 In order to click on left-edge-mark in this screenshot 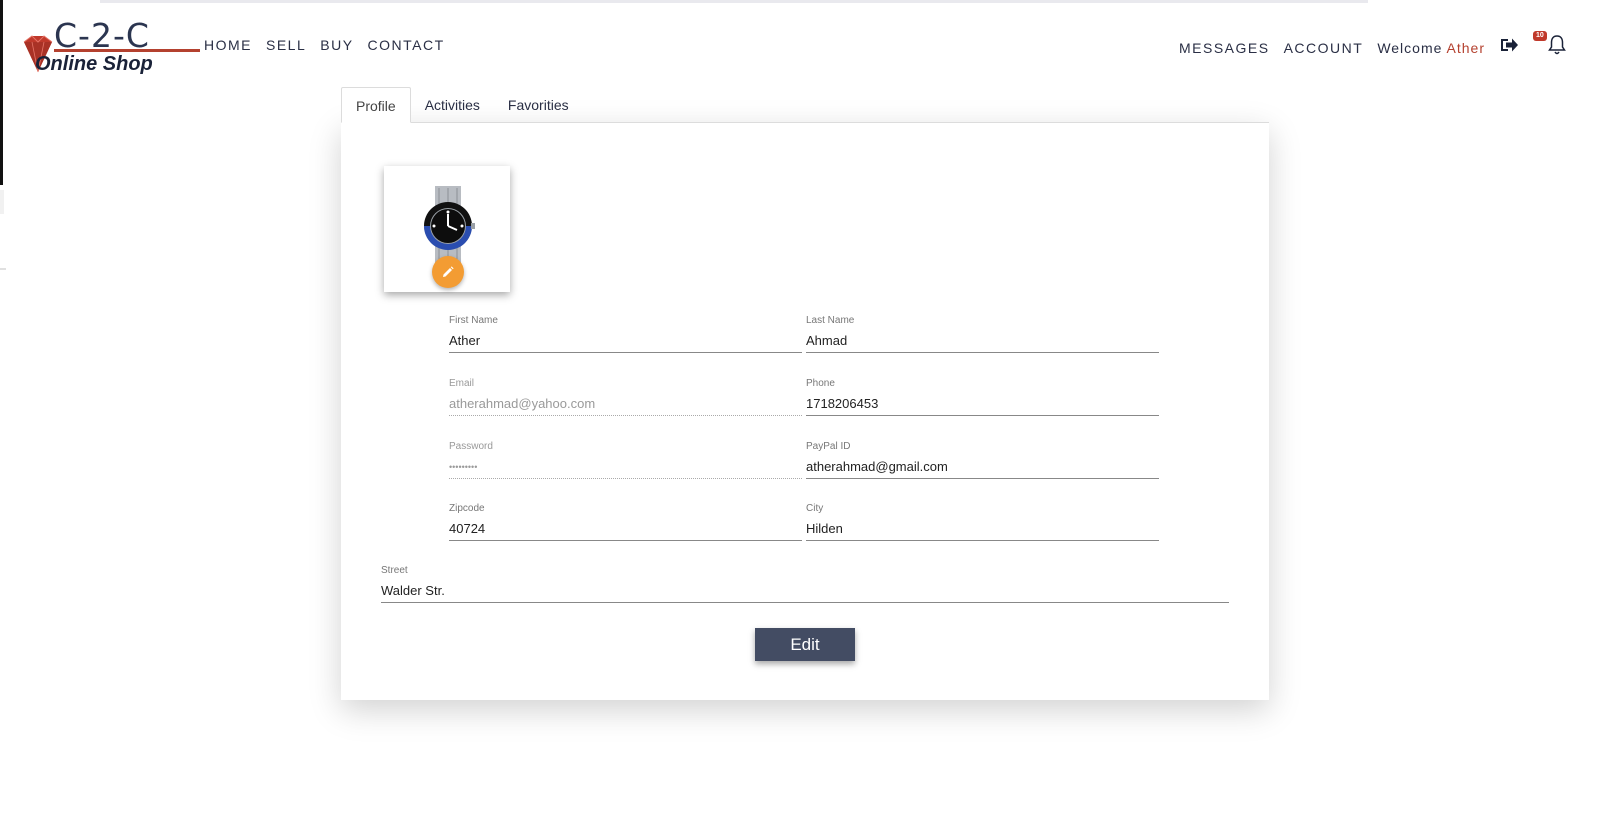, I will do `click(2, 202)`.